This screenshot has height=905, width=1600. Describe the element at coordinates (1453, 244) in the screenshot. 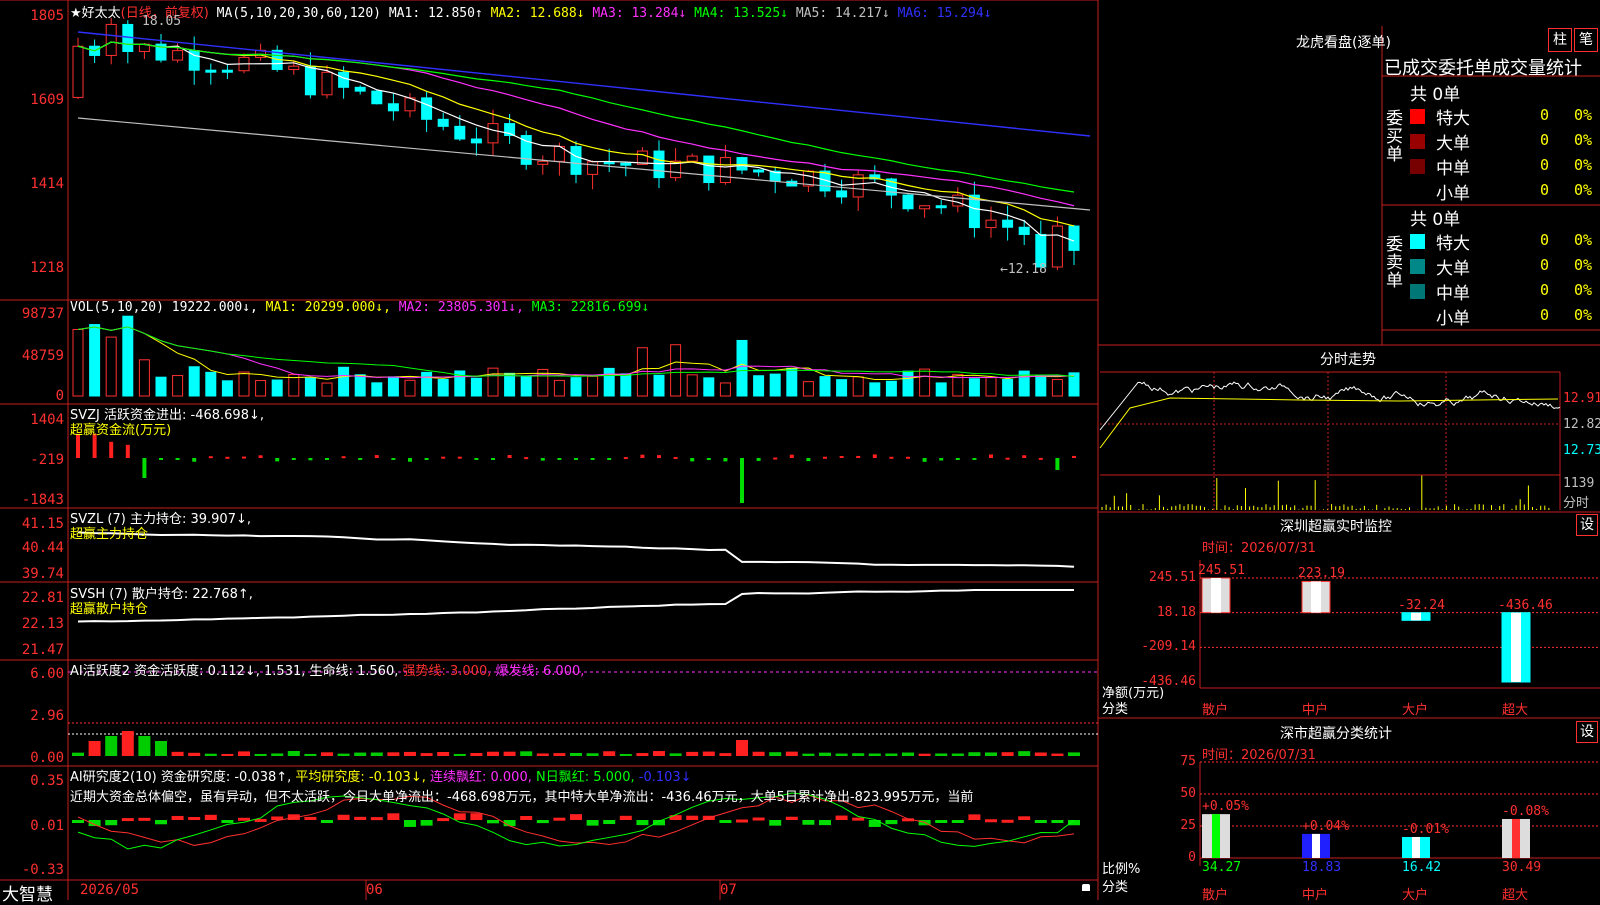

I see `order-size-name: 特大` at that location.